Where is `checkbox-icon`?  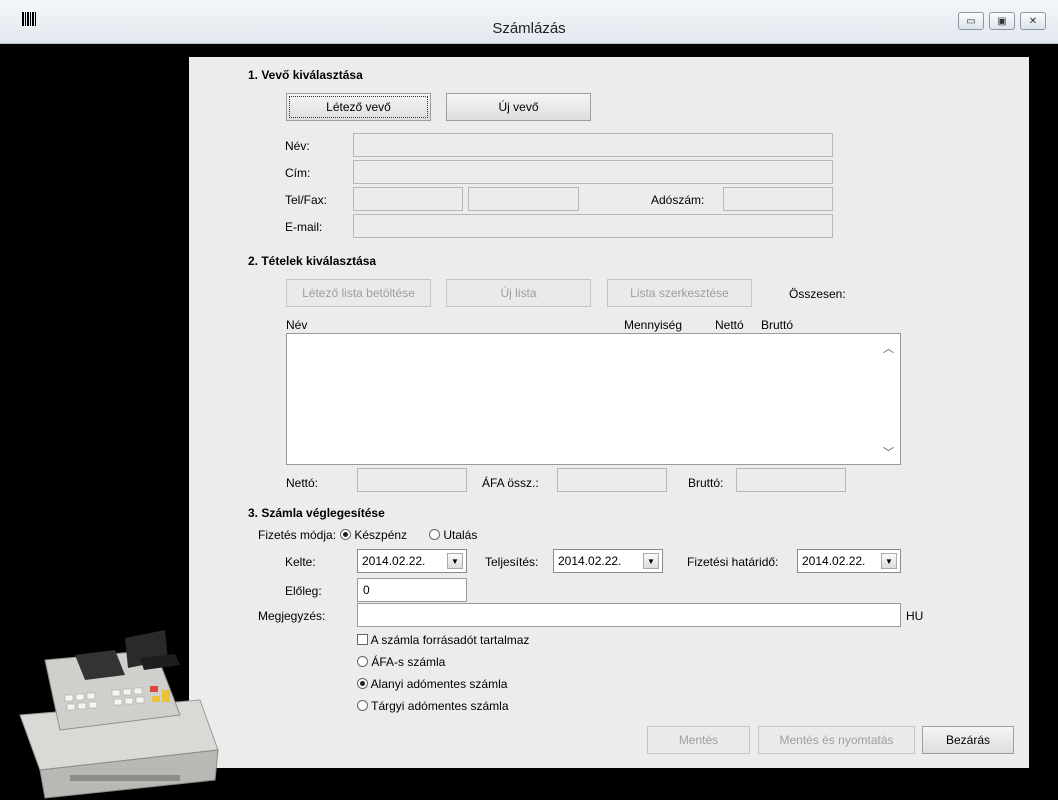
checkbox-icon is located at coordinates (362, 639).